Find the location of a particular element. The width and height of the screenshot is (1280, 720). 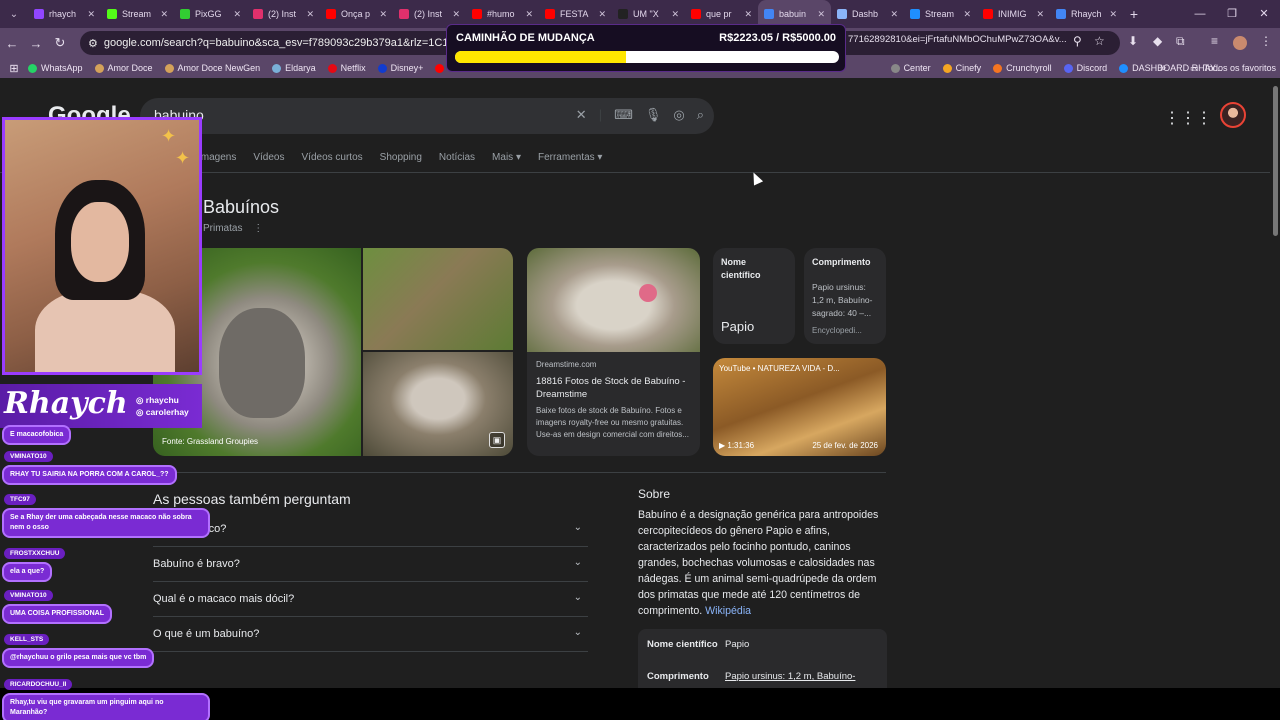

paa-question: Qual é o macaco mais dócil? ⌄ is located at coordinates (370, 599).